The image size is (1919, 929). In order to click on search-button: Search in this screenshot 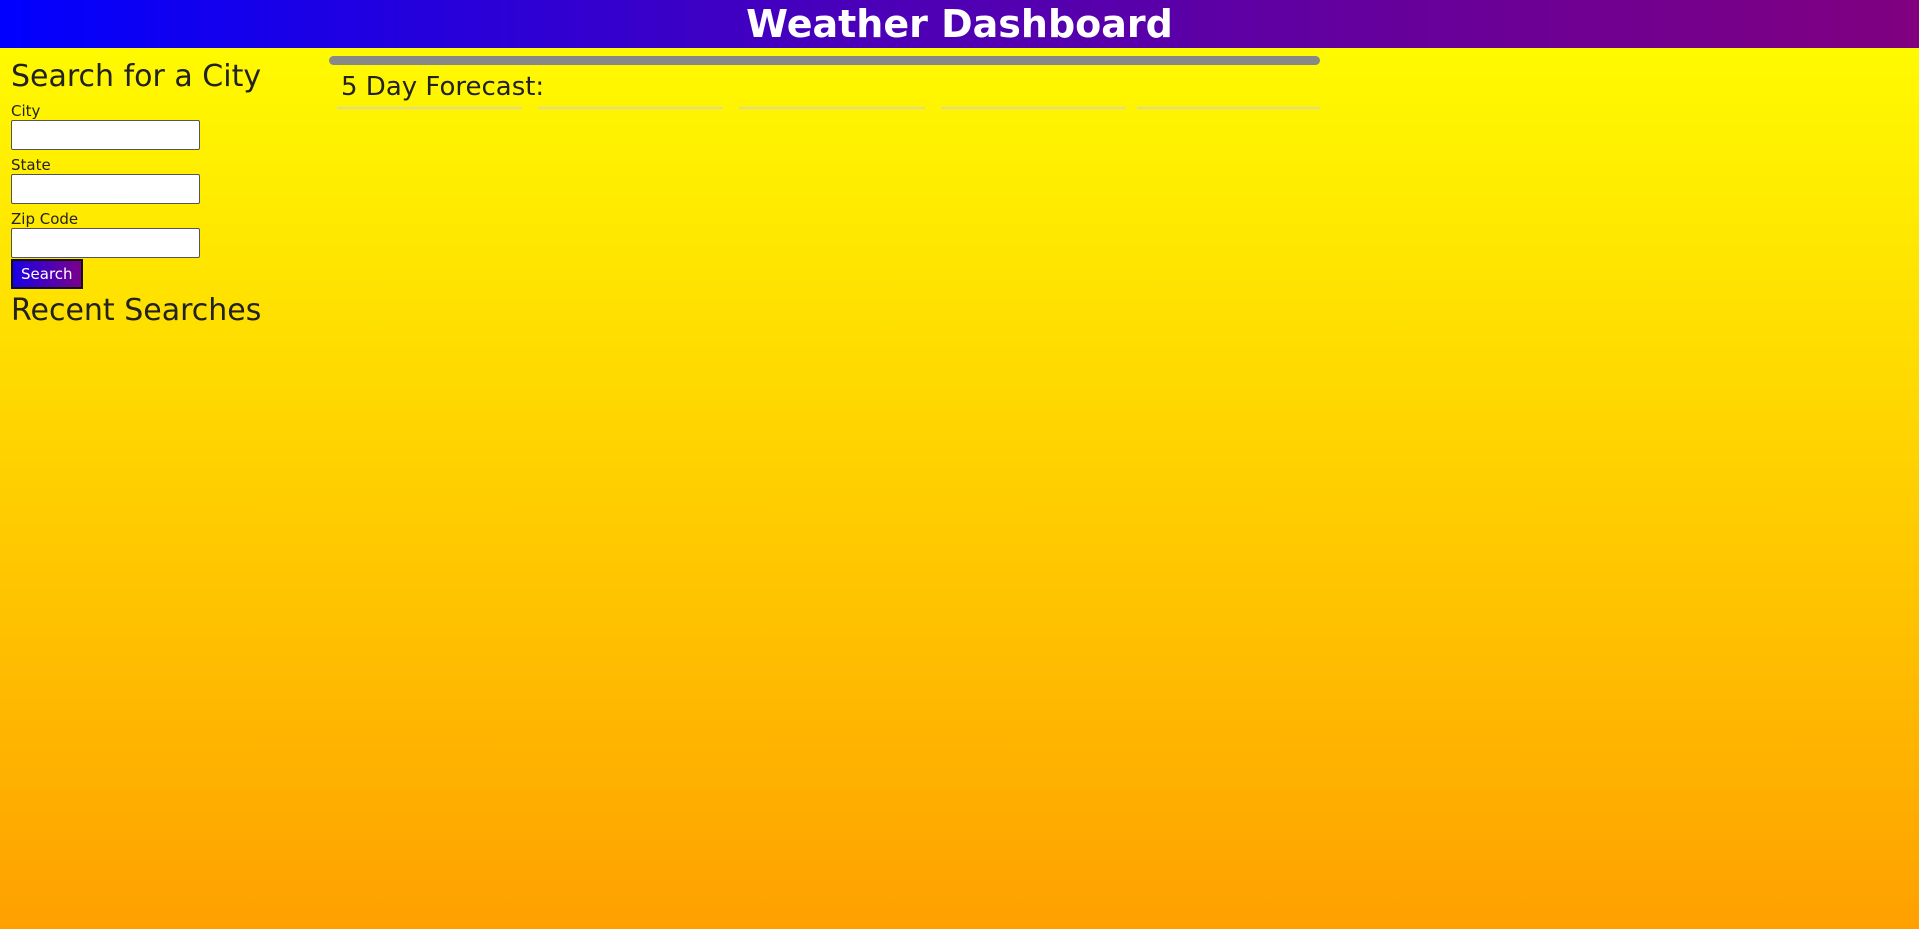, I will do `click(47, 274)`.